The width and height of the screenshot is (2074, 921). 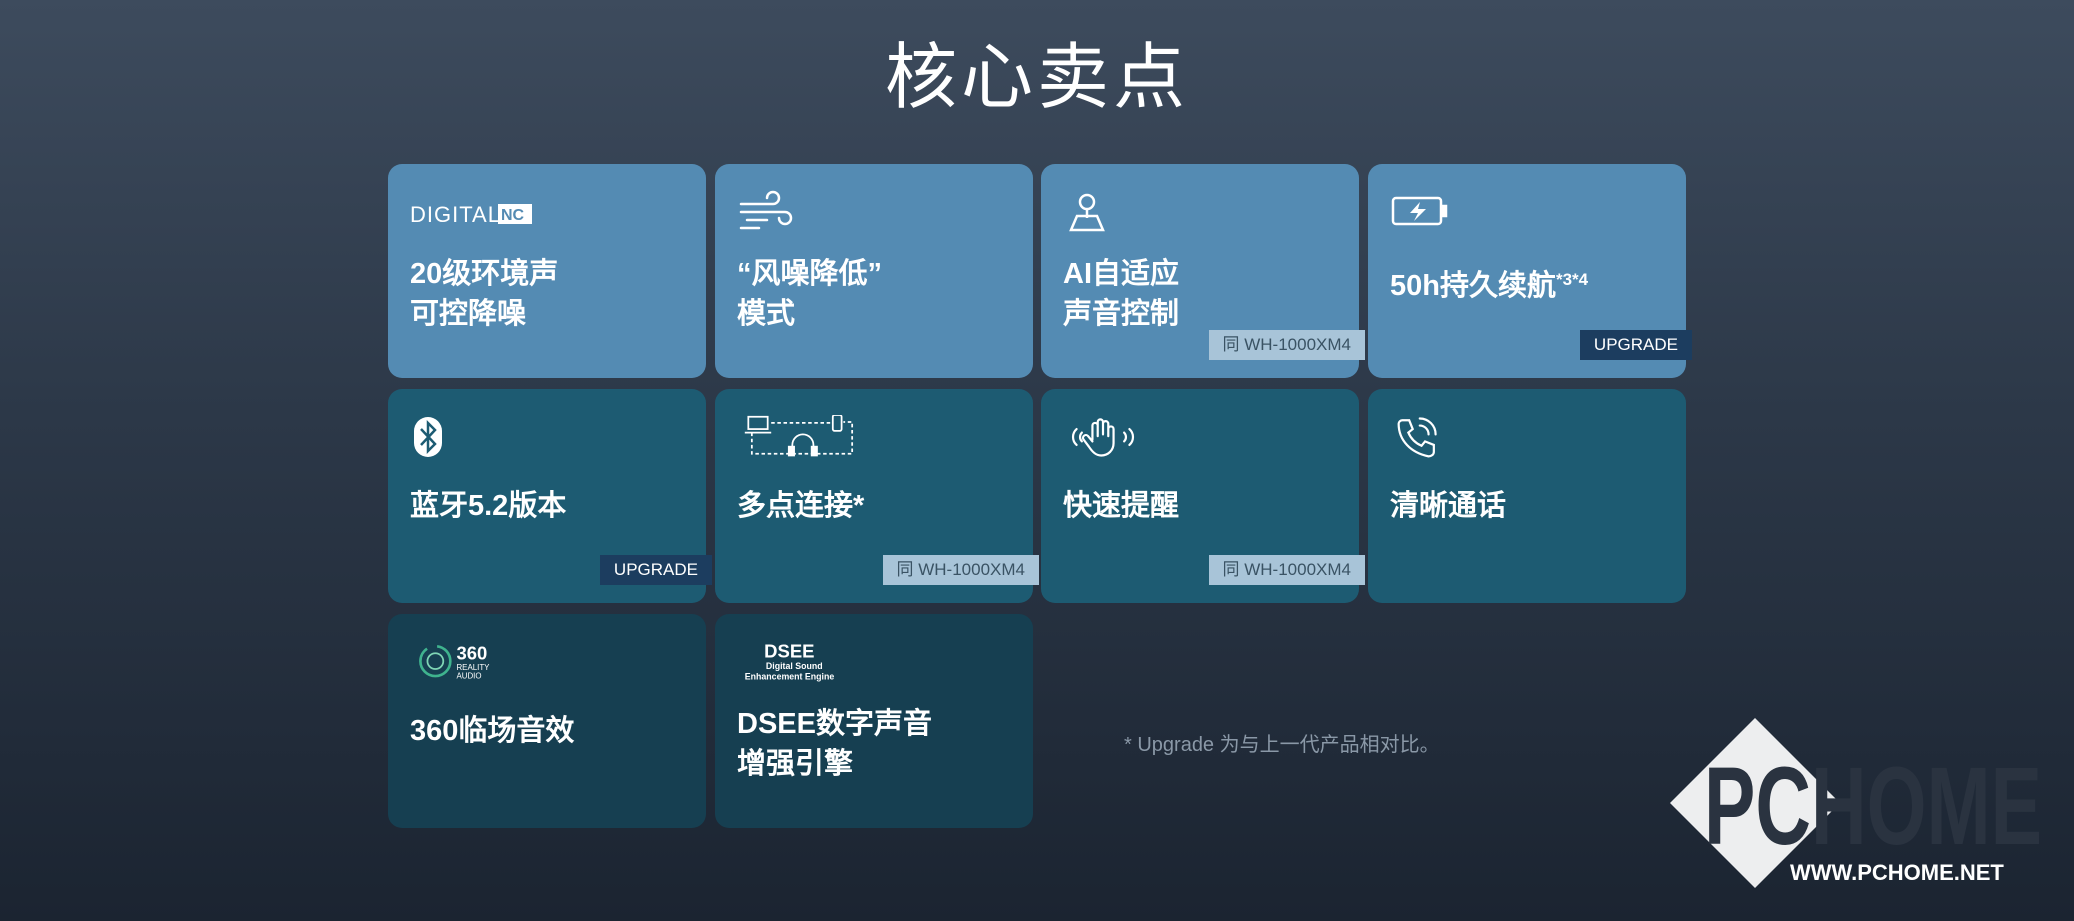 What do you see at coordinates (874, 437) in the screenshot?
I see `multipoint-connection-icon` at bounding box center [874, 437].